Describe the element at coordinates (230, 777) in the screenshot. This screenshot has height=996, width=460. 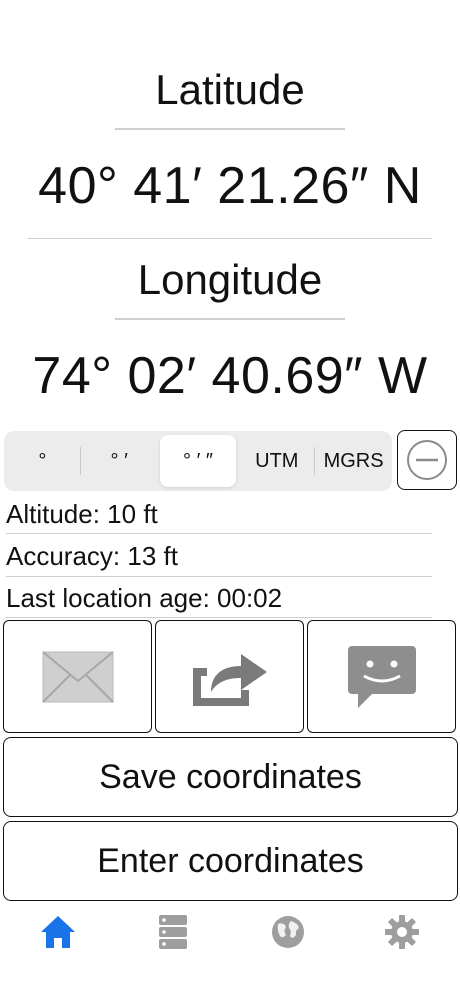
I see `save-coordinates-button: Save coordinates` at that location.